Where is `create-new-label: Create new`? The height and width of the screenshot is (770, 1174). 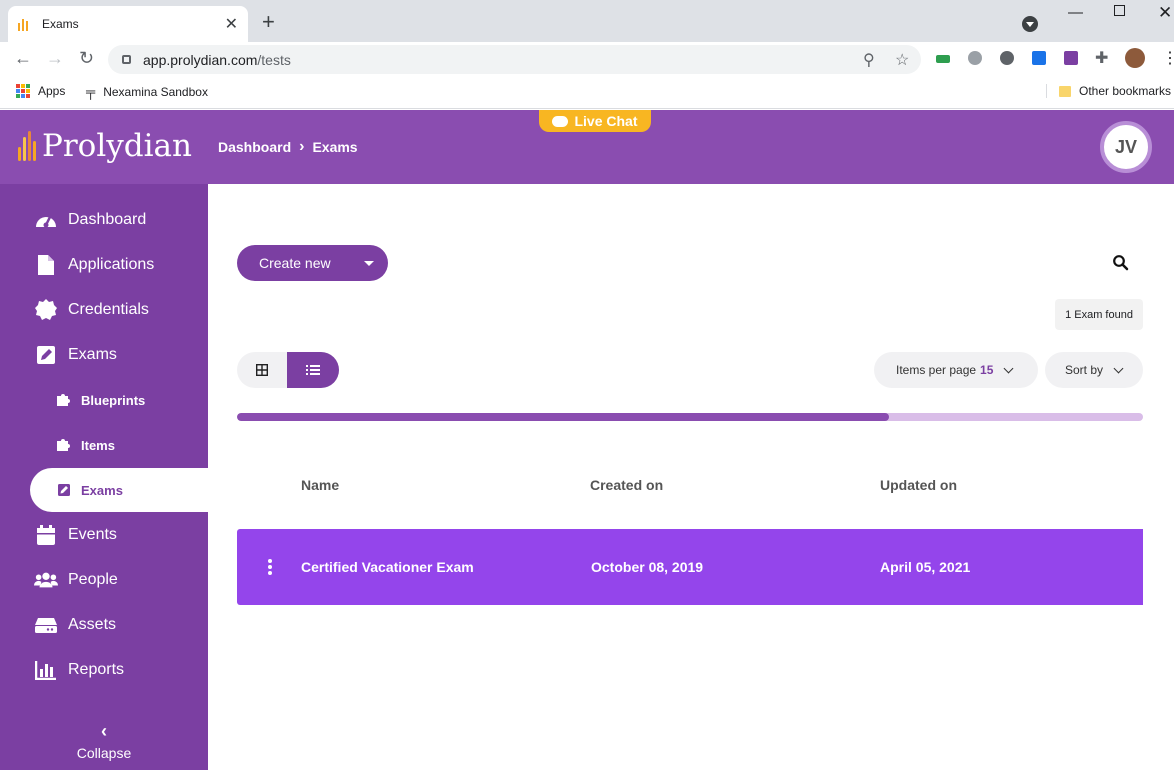 create-new-label: Create new is located at coordinates (295, 263).